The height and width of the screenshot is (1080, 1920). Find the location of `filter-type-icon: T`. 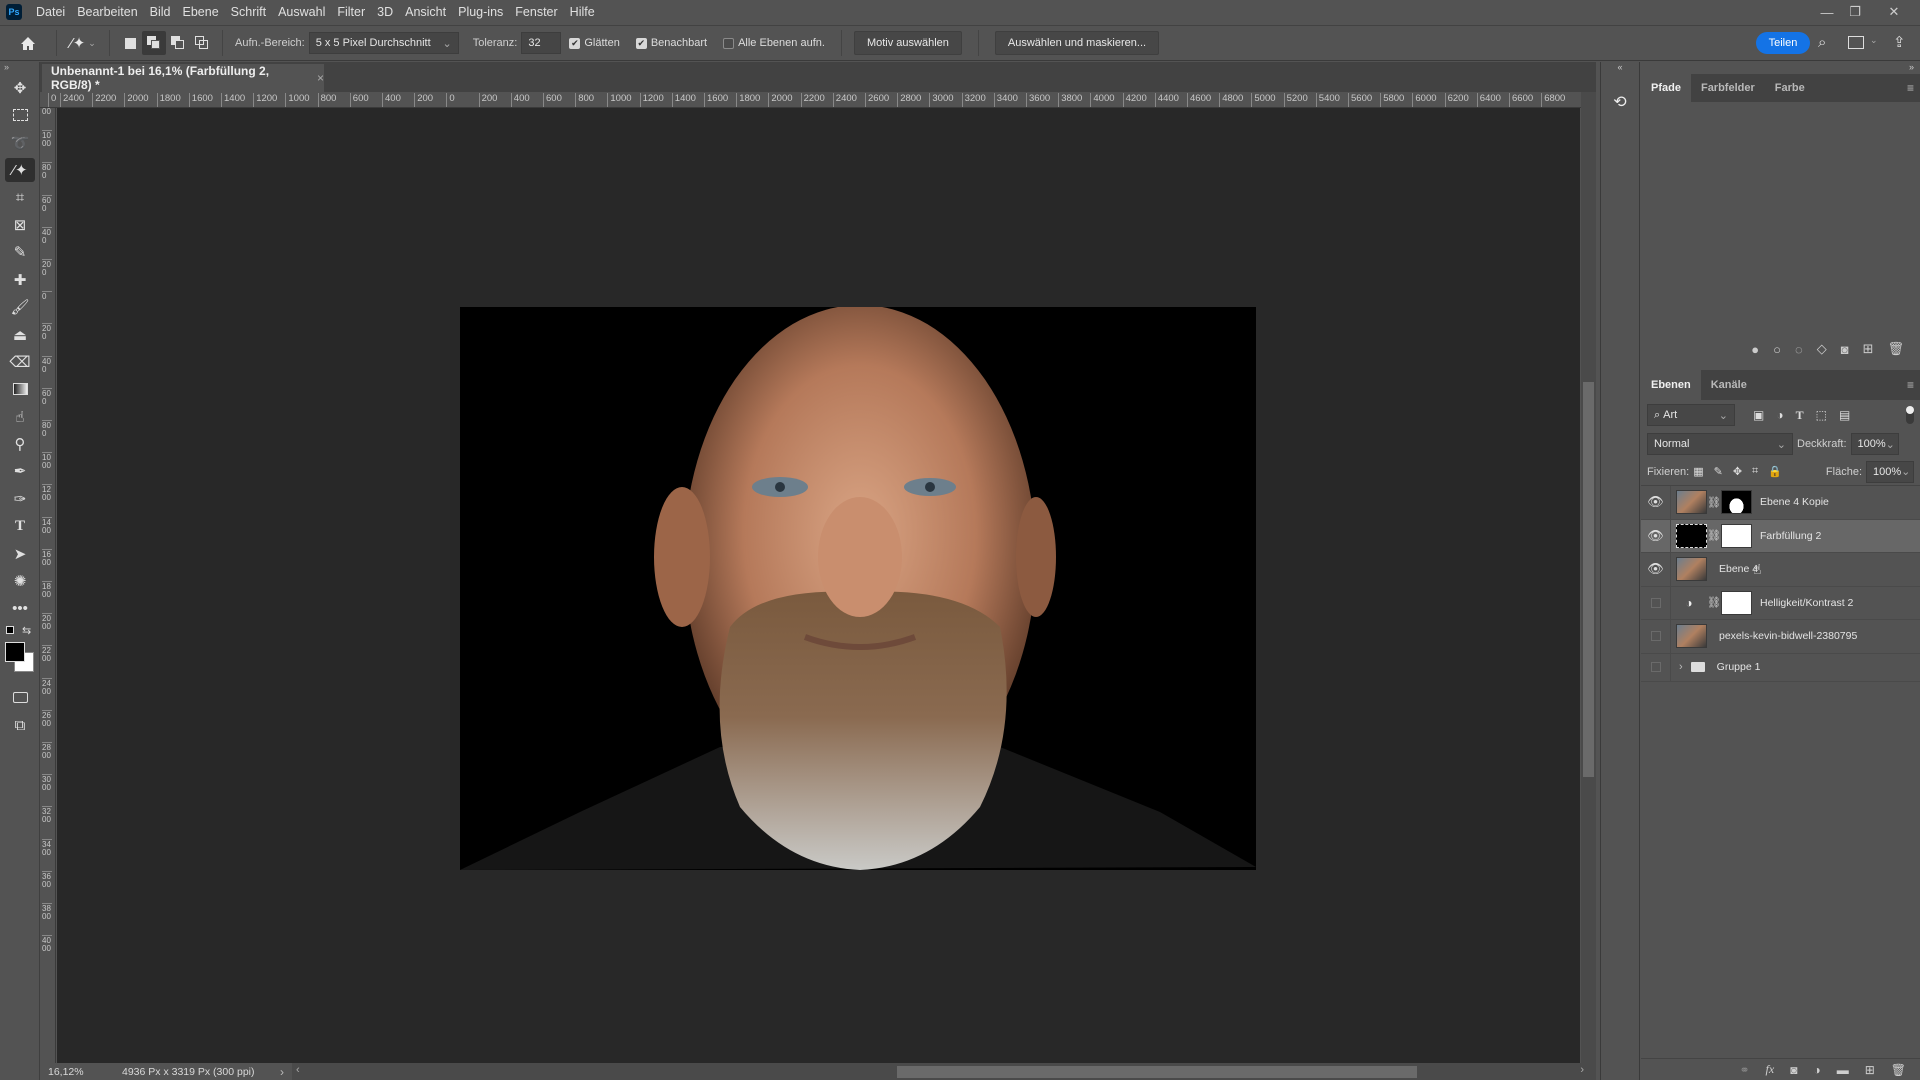

filter-type-icon: T is located at coordinates (1800, 415).